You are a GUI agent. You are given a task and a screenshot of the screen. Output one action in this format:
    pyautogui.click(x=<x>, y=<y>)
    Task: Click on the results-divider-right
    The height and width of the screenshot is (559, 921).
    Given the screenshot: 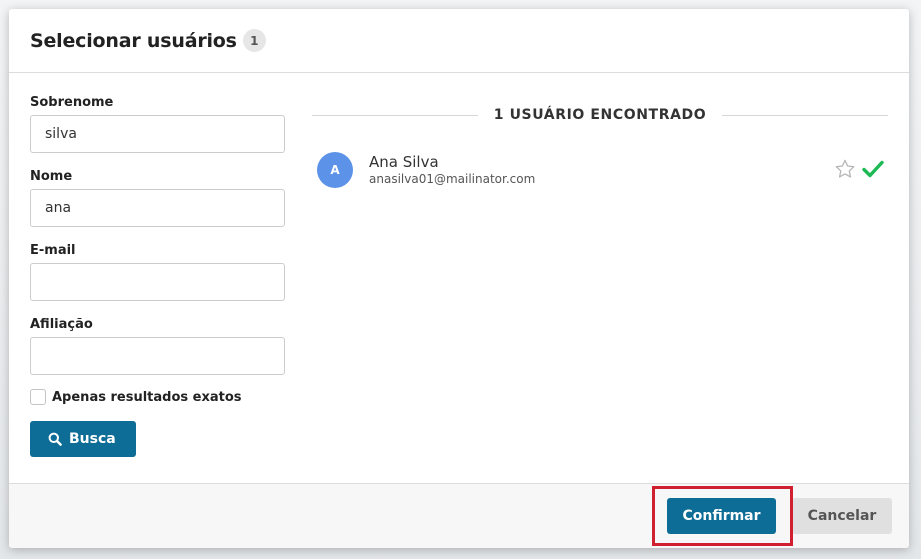 What is the action you would take?
    pyautogui.click(x=805, y=115)
    